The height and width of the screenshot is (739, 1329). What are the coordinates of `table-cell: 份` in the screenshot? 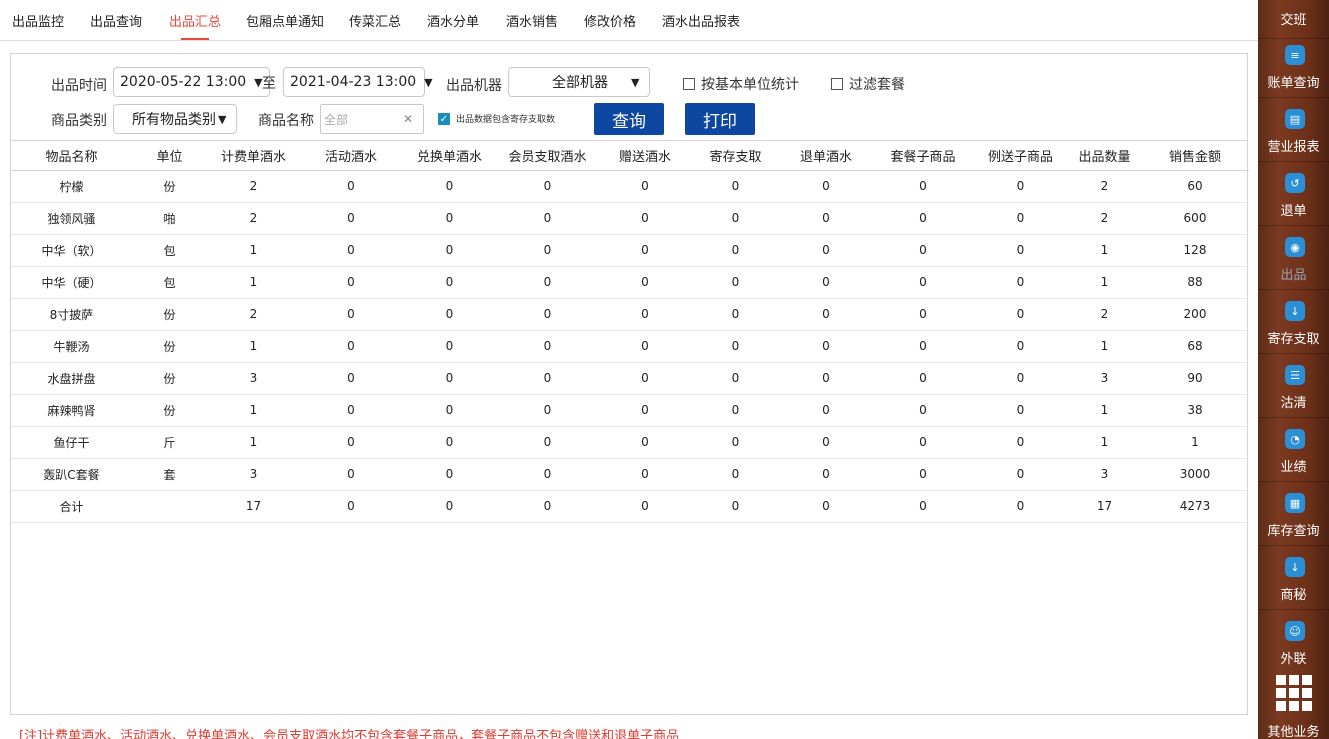 It's located at (169, 346).